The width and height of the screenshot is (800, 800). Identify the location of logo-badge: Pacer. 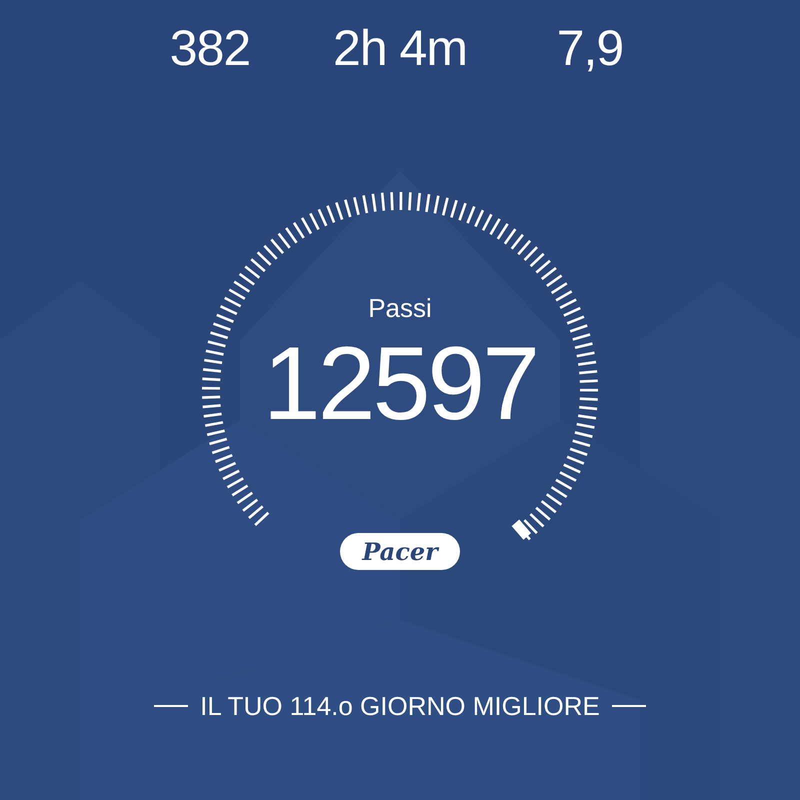
(400, 551).